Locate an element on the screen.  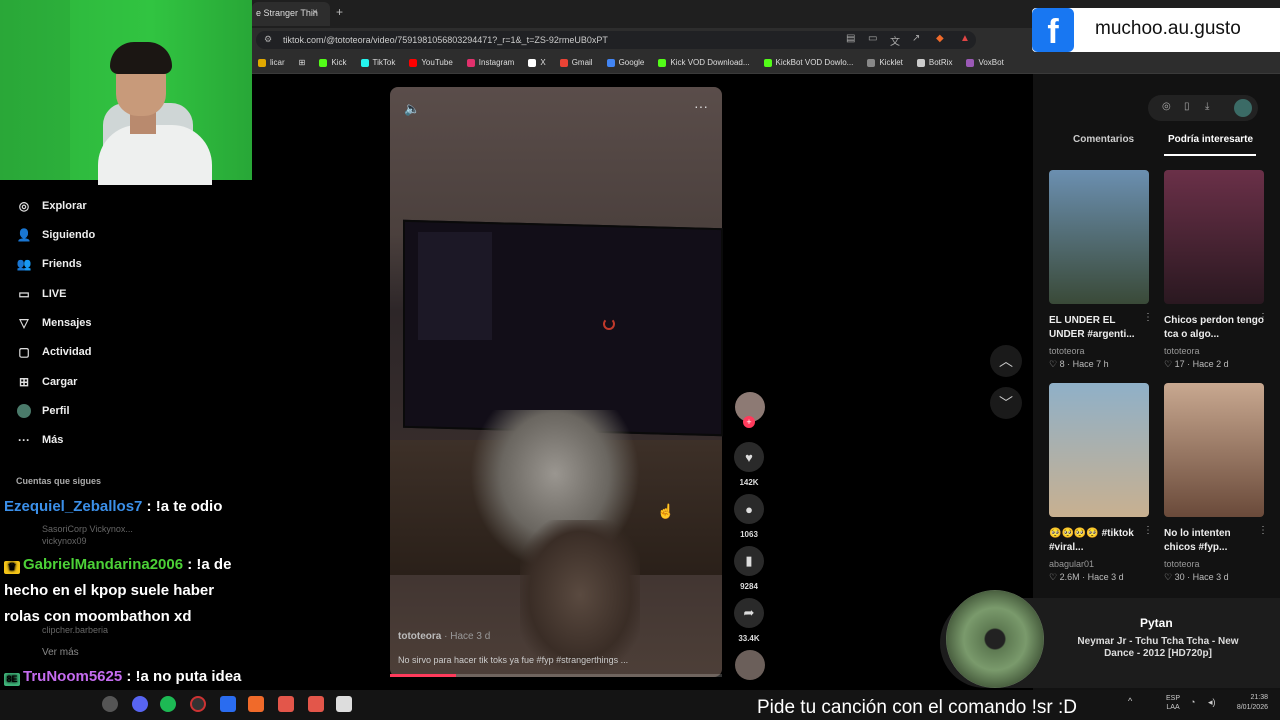
bookmark-item: VoxBot is located at coordinates (985, 62).